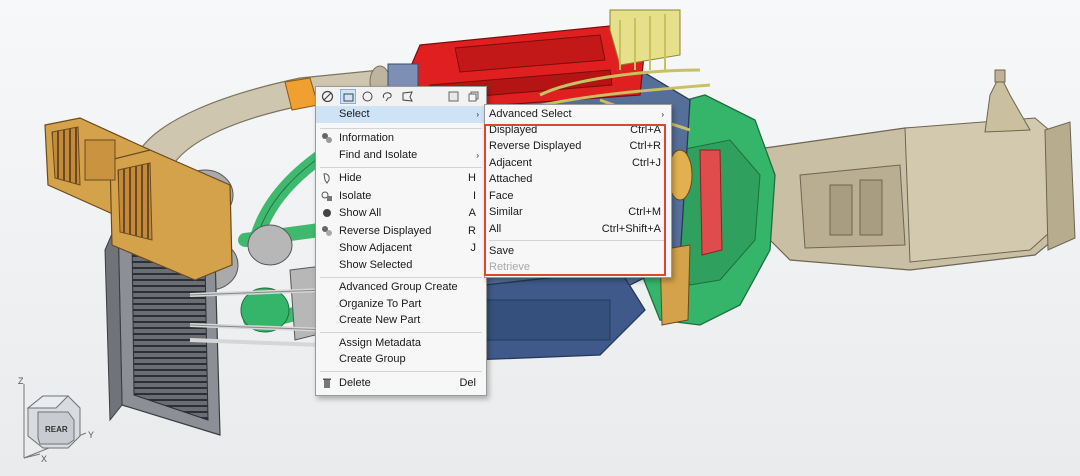  What do you see at coordinates (354, 114) in the screenshot?
I see `menu-item-label: Select` at bounding box center [354, 114].